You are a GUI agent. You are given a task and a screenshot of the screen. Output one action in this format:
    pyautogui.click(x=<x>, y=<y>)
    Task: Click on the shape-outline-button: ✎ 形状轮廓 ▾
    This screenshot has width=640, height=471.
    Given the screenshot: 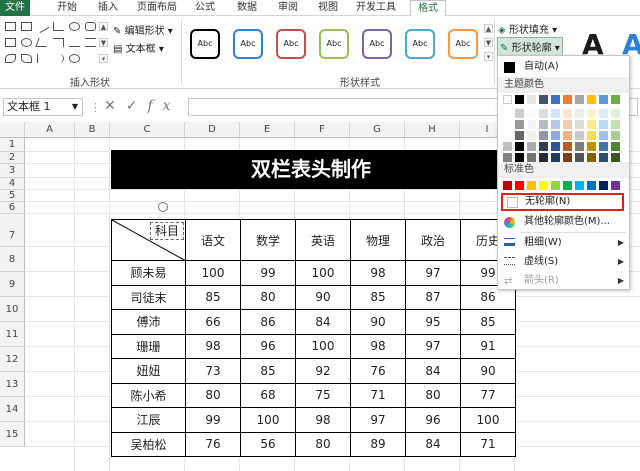 What is the action you would take?
    pyautogui.click(x=530, y=46)
    